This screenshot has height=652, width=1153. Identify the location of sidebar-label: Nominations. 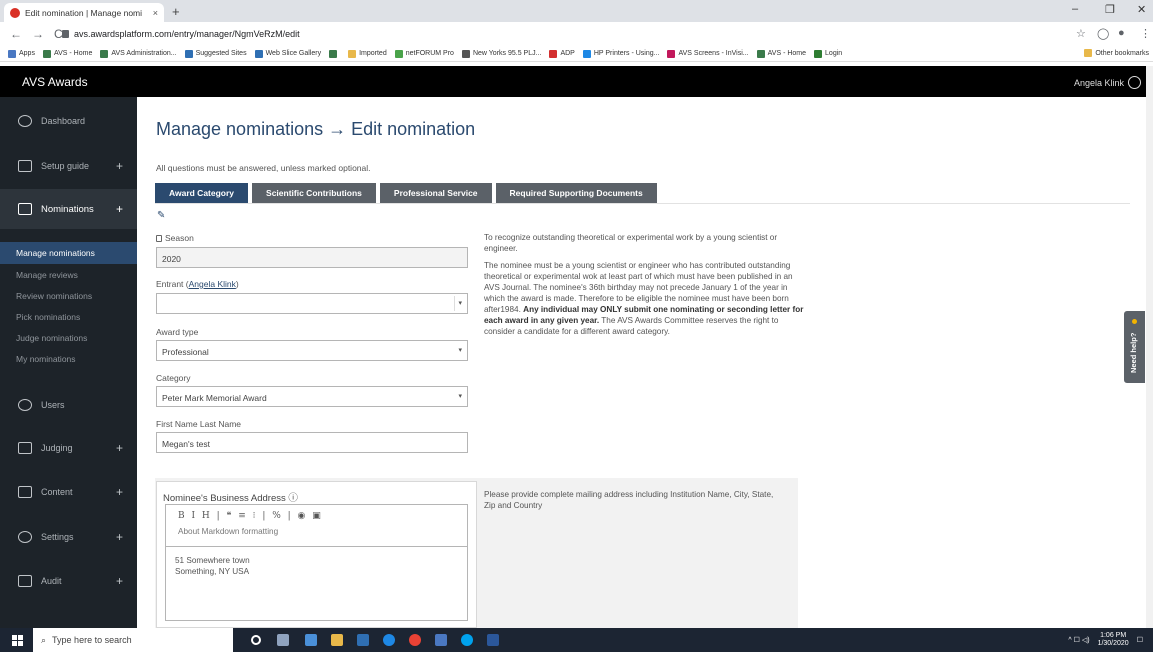
(67, 209).